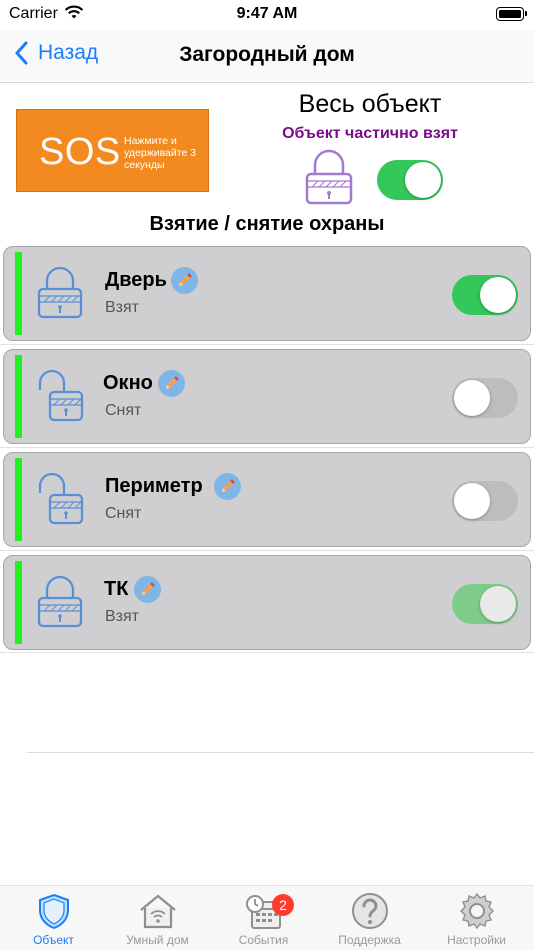  I want to click on tab-support: Поддержка, so click(369, 919).